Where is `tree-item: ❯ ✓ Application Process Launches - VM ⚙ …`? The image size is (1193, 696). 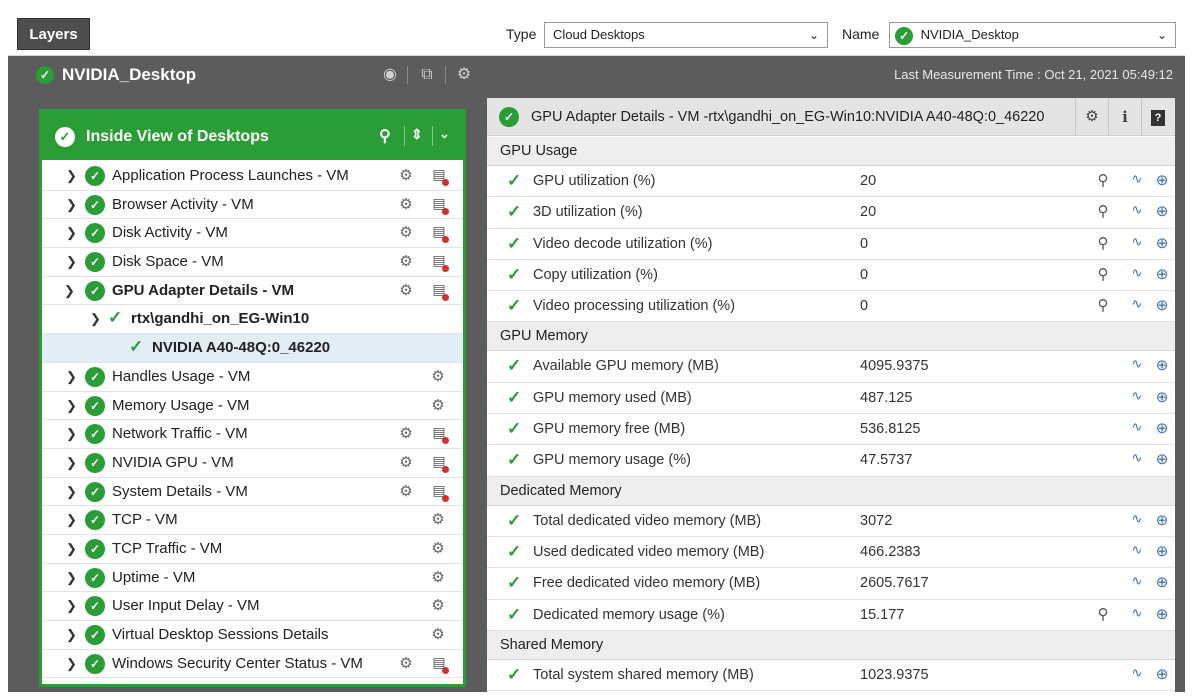 tree-item: ❯ ✓ Application Process Launches - VM ⚙ … is located at coordinates (252, 176).